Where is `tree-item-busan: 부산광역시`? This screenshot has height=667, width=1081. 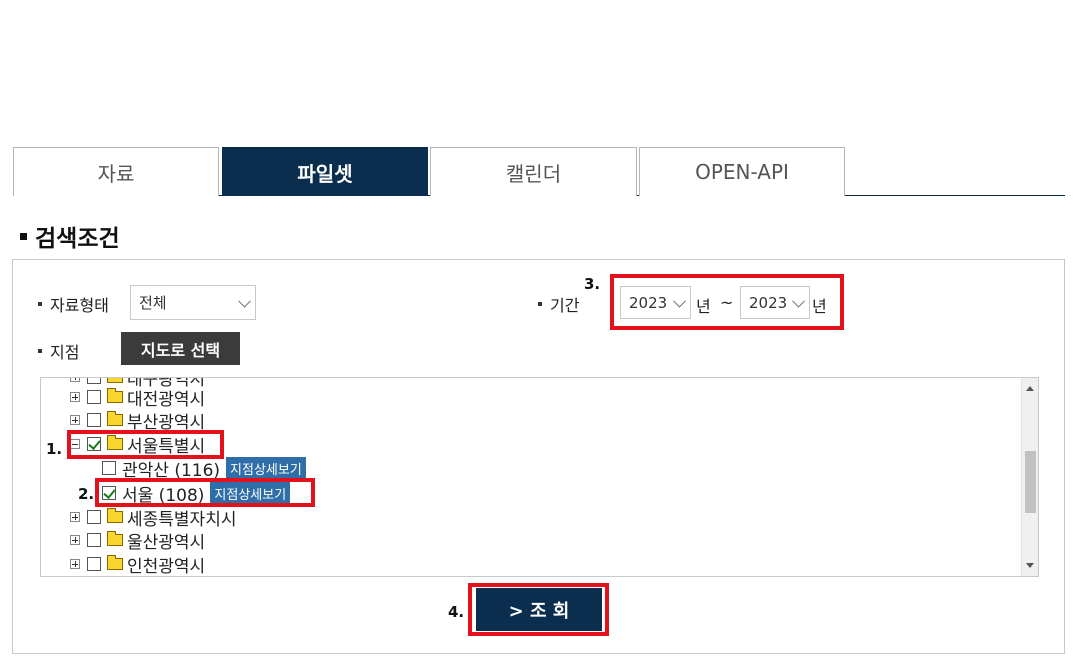 tree-item-busan: 부산광역시 is located at coordinates (138, 421).